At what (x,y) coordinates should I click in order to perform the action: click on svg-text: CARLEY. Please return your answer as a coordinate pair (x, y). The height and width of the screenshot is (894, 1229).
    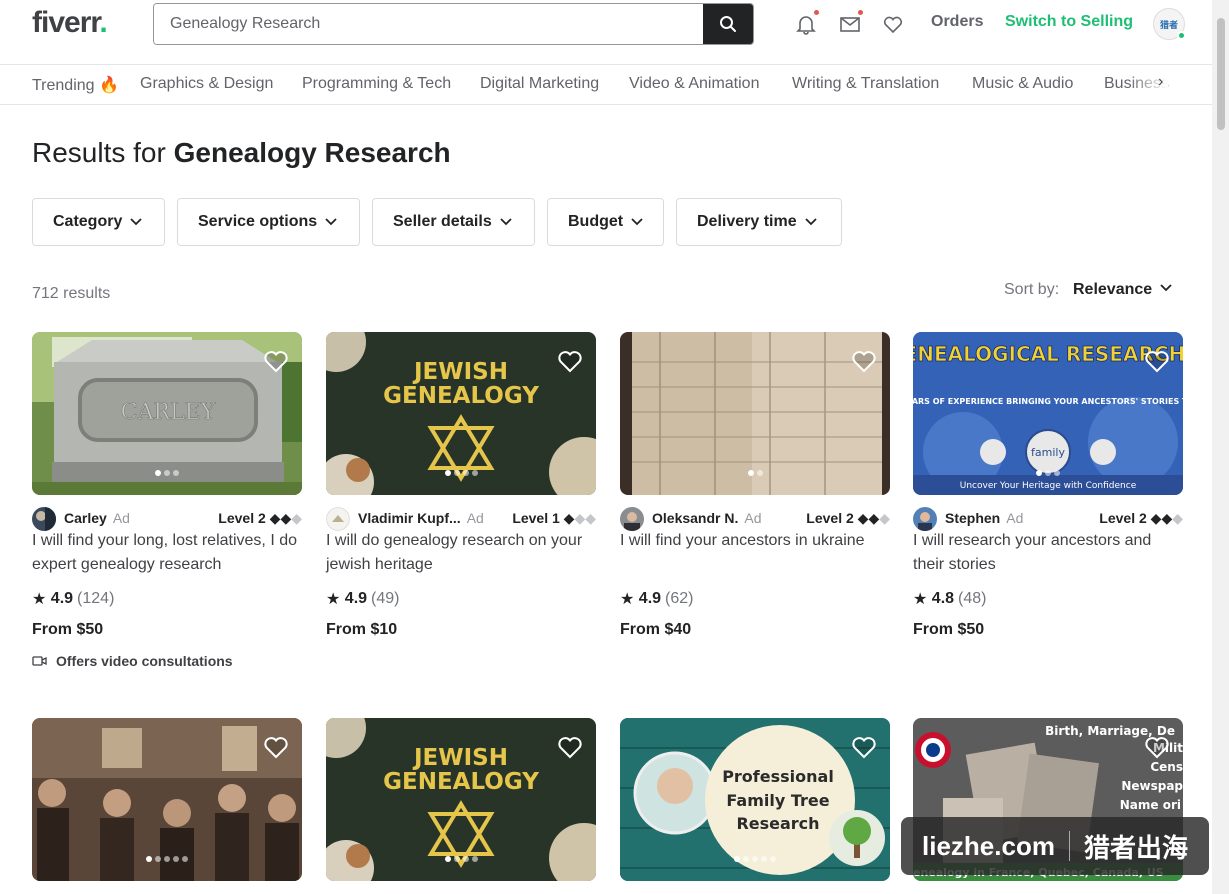
    Looking at the image, I should click on (168, 412).